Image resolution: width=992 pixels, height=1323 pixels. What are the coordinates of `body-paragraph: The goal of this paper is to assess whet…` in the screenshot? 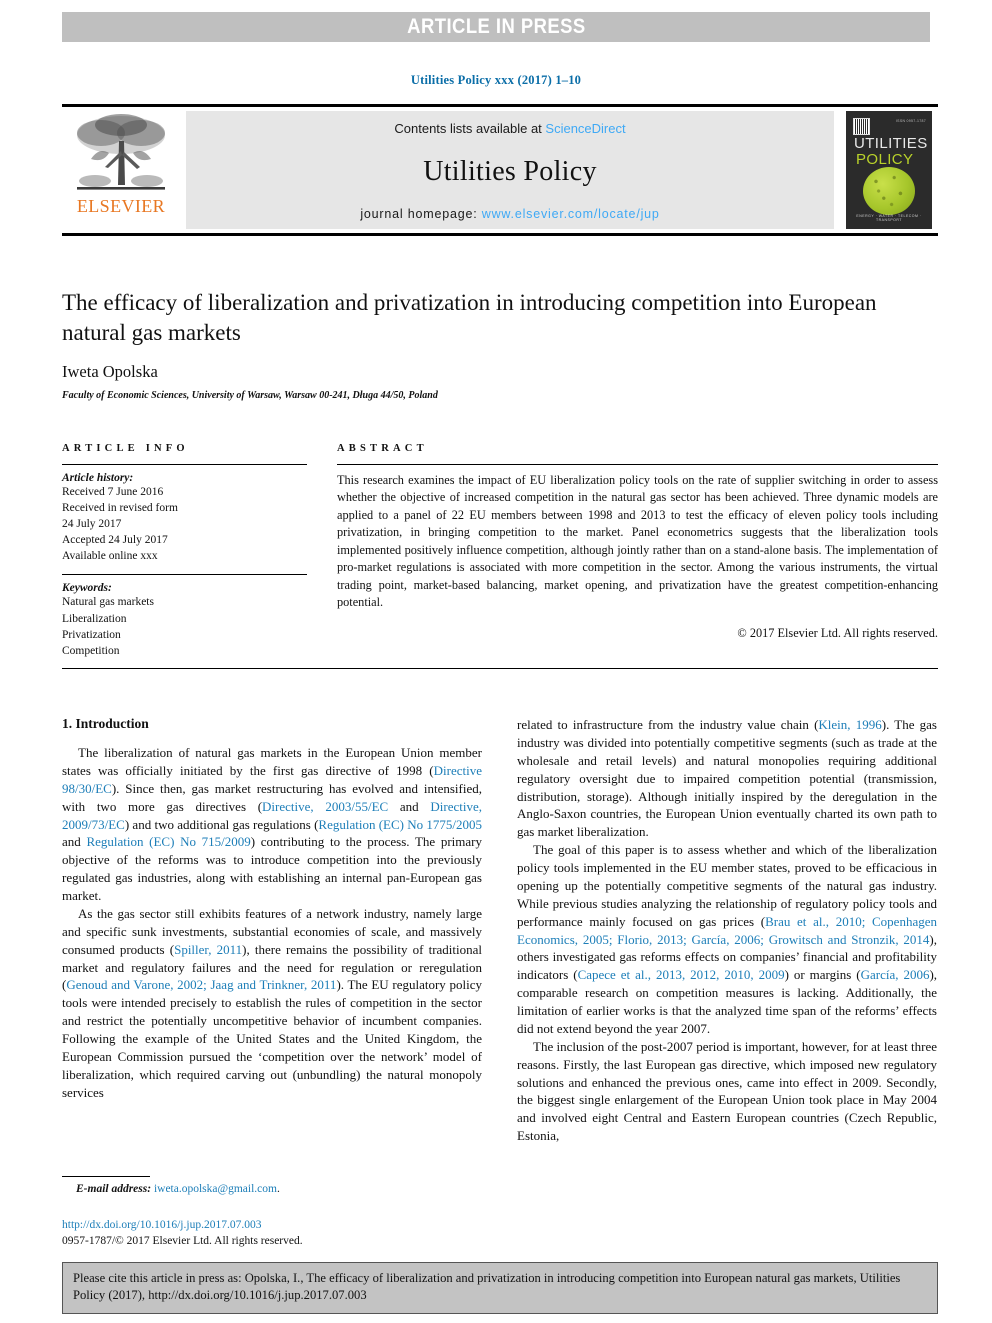 It's located at (727, 939).